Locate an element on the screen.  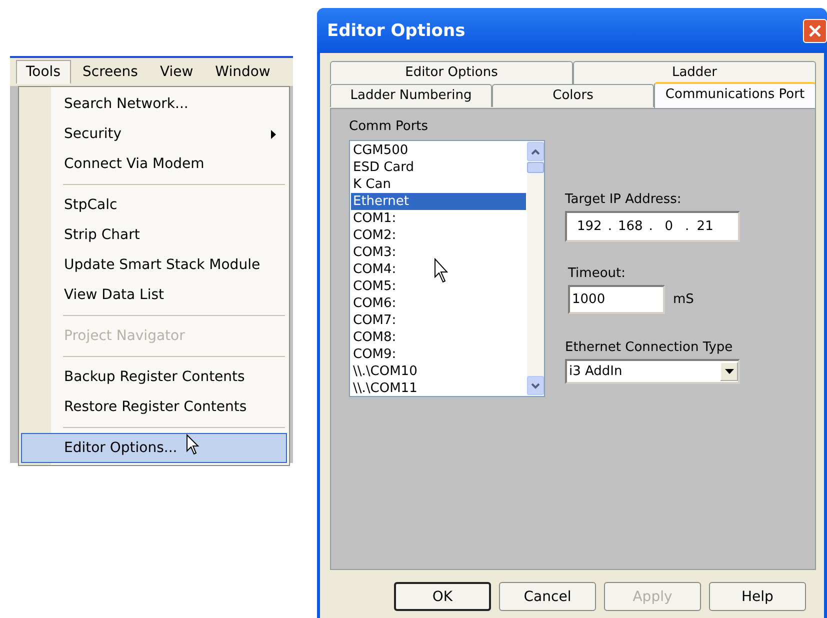
close-icon is located at coordinates (815, 30).